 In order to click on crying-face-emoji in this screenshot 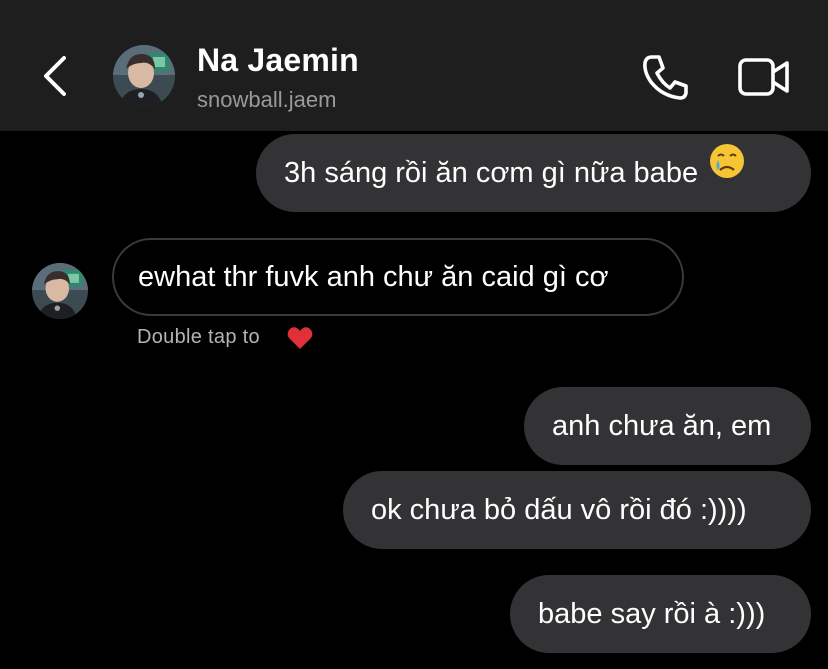, I will do `click(727, 171)`.